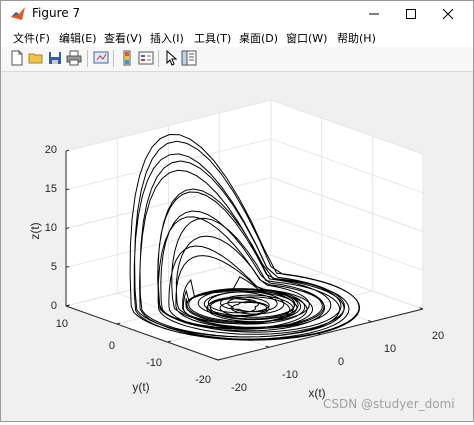 This screenshot has width=474, height=425. What do you see at coordinates (390, 349) in the screenshot?
I see `x-tick-label: 10` at bounding box center [390, 349].